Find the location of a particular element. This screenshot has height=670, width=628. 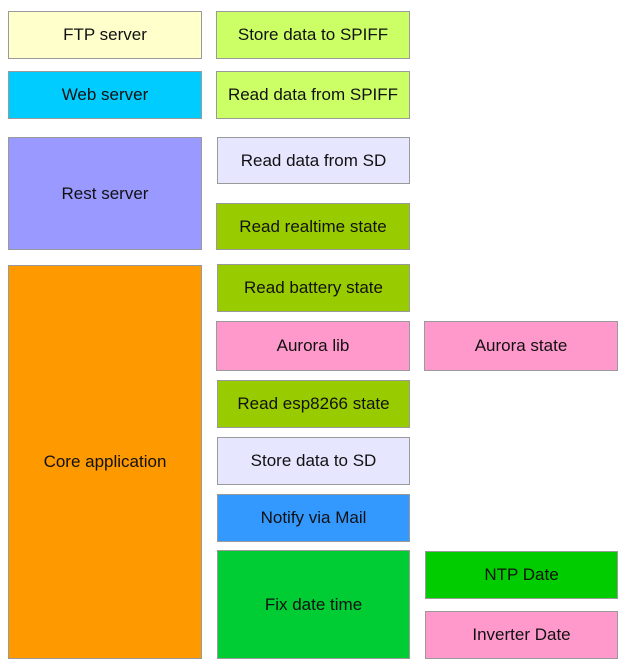

box-label: Rest server is located at coordinates (105, 193).